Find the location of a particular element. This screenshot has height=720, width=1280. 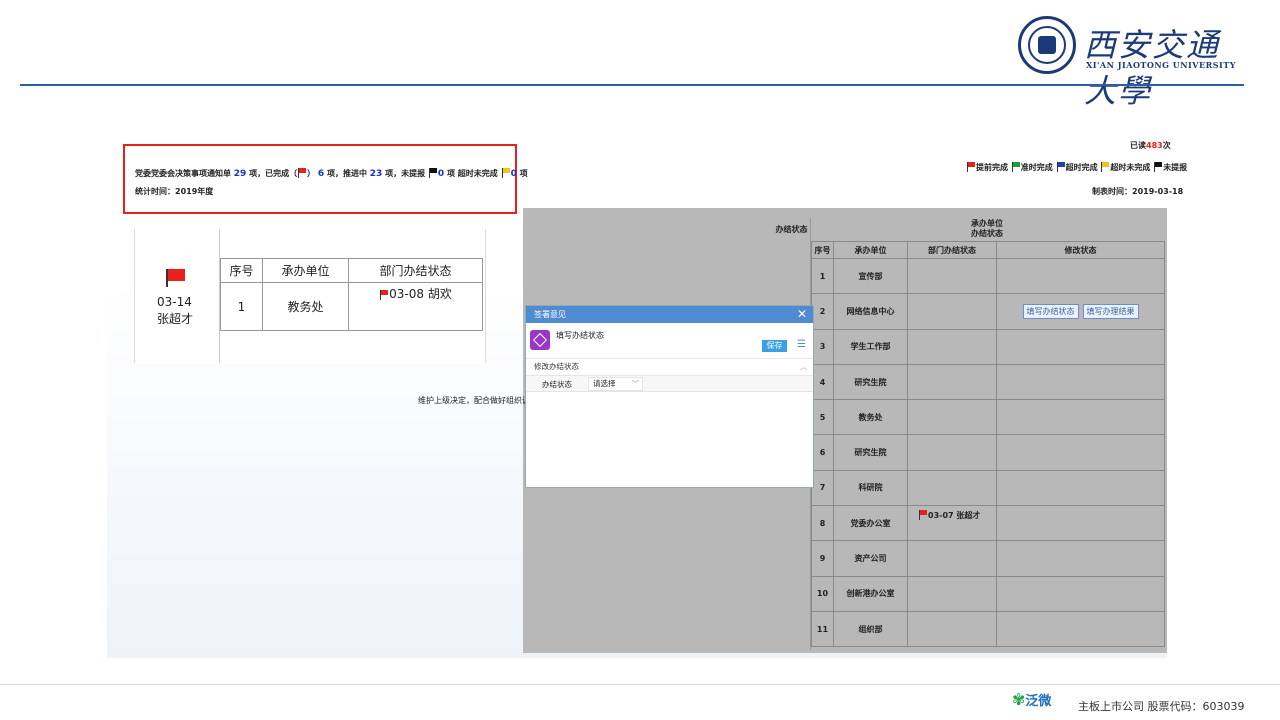

detail-date: 03-14 is located at coordinates (174, 302).